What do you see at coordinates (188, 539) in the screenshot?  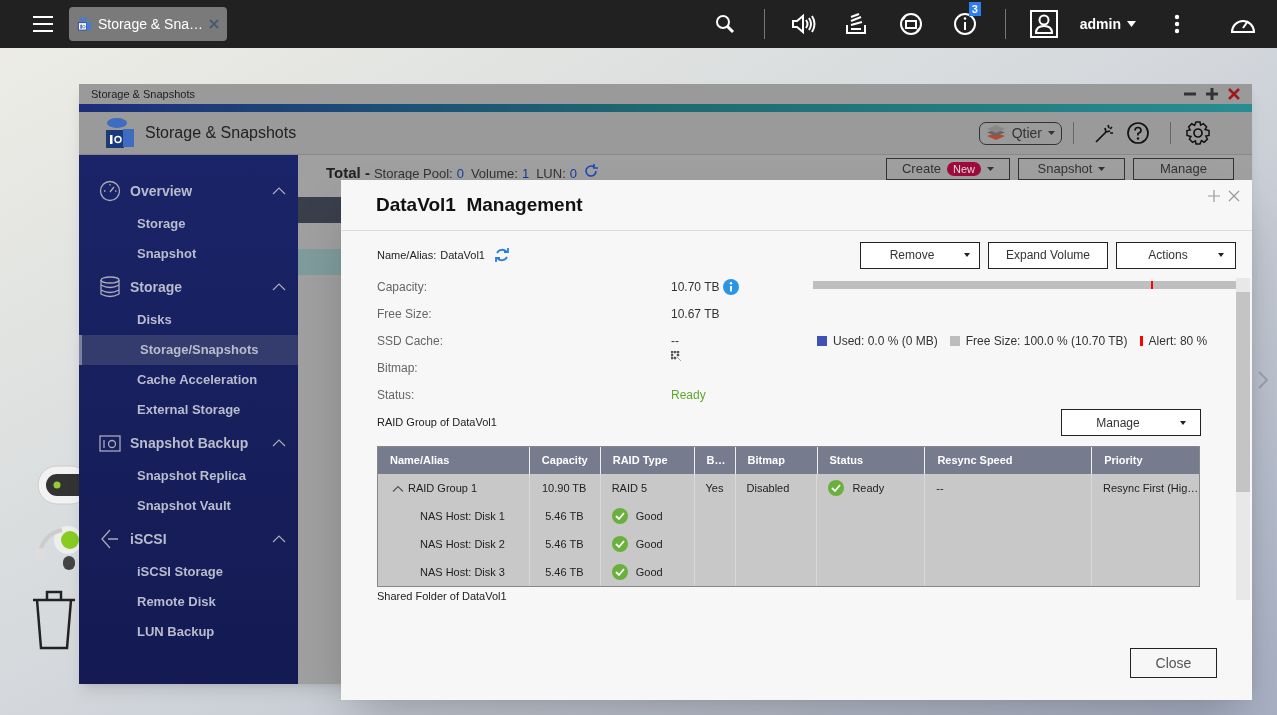 I see `sidebar-section: iSCSI` at bounding box center [188, 539].